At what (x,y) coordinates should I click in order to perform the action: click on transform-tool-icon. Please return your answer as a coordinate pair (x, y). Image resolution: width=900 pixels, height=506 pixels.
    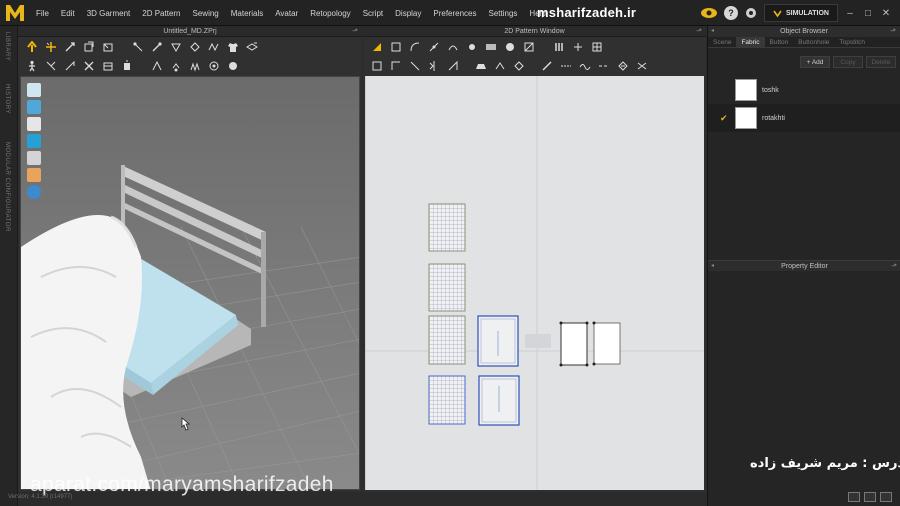
    Looking at the image, I should click on (70, 46).